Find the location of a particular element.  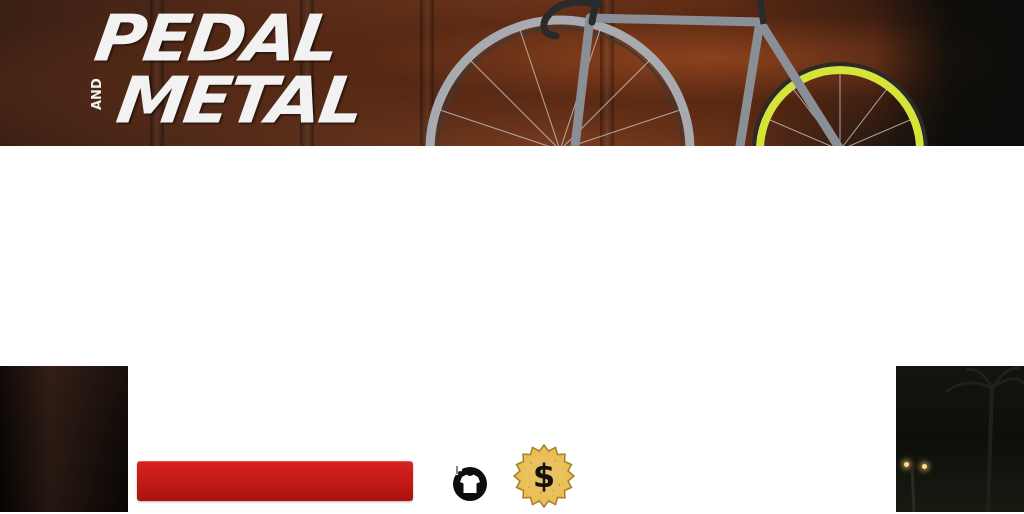

add-shirt-icon is located at coordinates (469, 482).